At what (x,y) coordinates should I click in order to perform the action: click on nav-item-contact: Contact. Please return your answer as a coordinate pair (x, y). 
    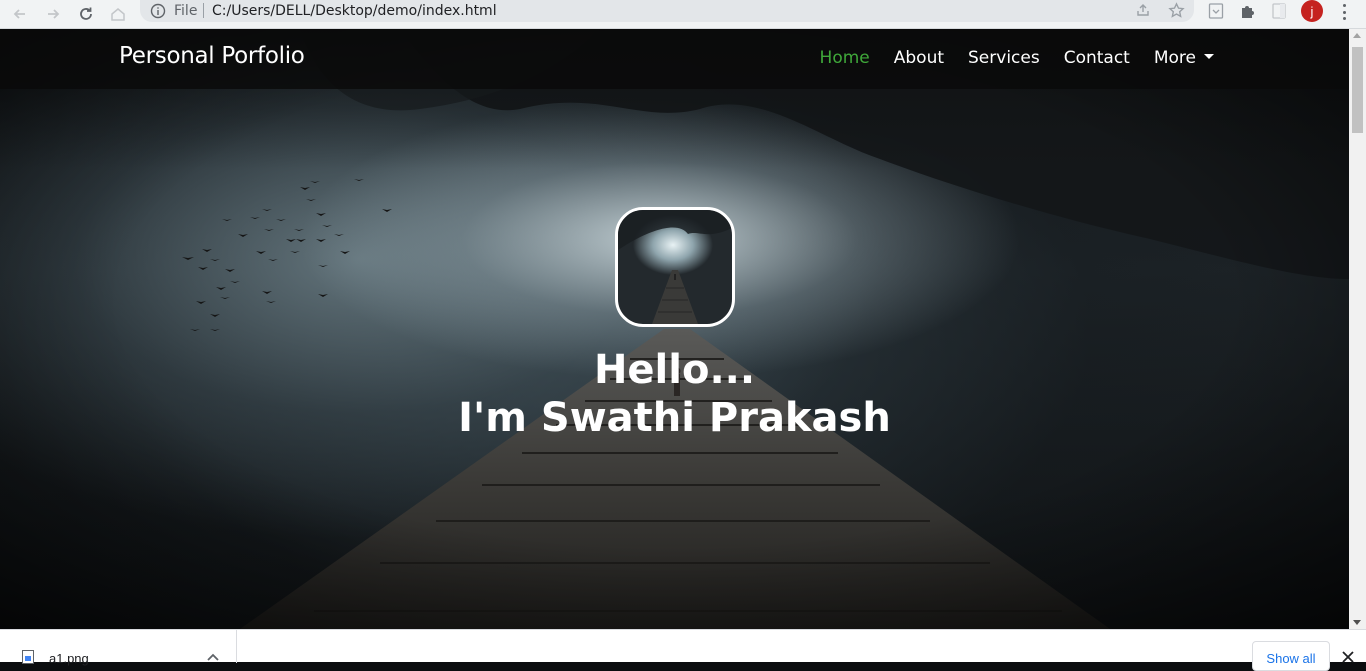
    Looking at the image, I should click on (1097, 58).